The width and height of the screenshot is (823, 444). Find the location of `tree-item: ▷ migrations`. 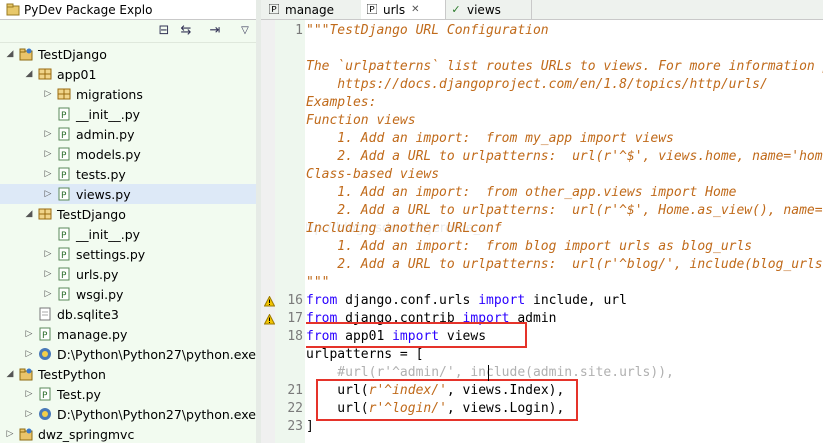

tree-item: ▷ migrations is located at coordinates (128, 94).